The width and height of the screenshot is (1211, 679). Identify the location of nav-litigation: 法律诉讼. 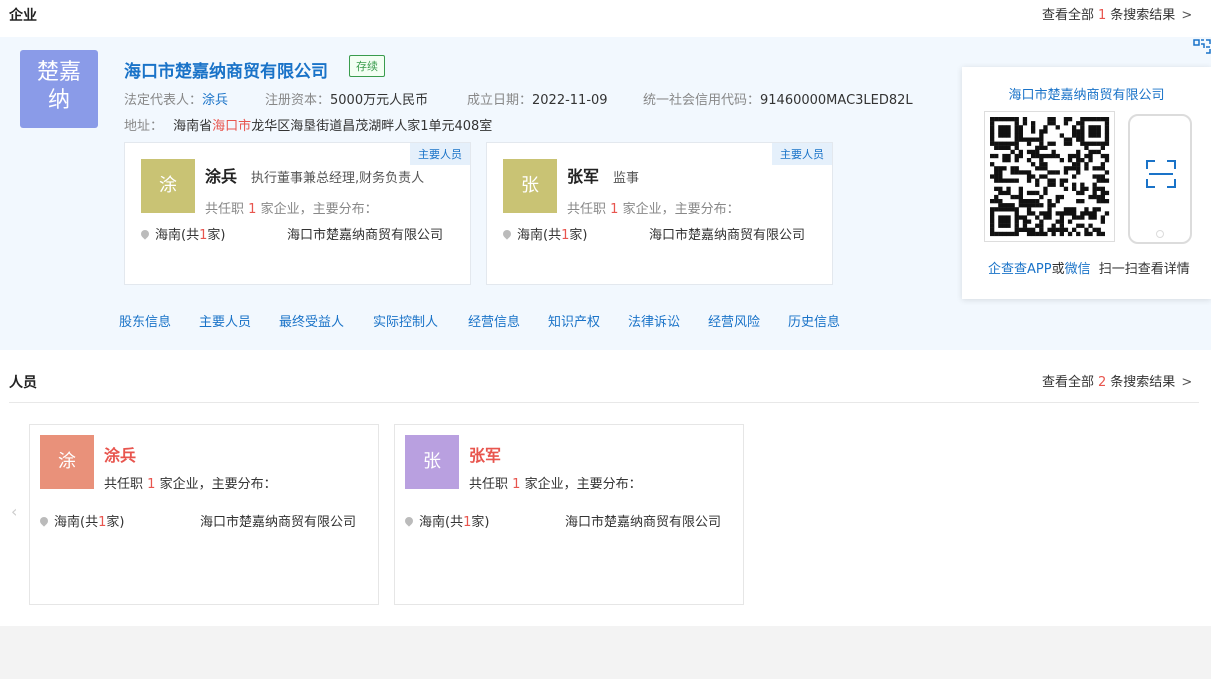
(654, 320).